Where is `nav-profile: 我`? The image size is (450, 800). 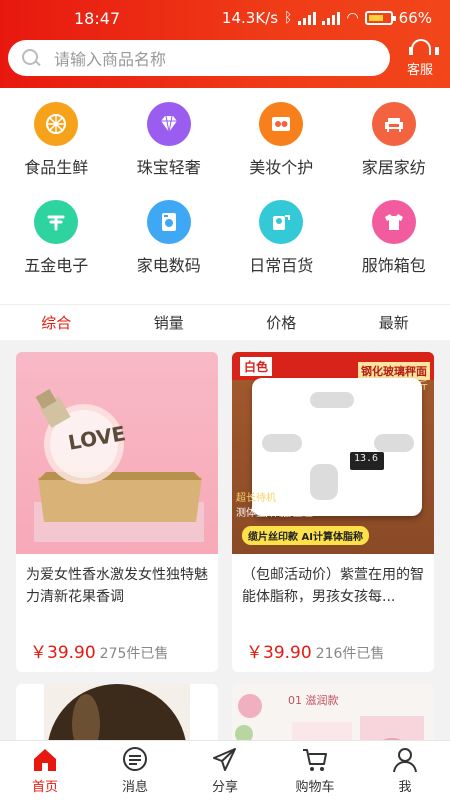
nav-profile: 我 is located at coordinates (405, 770).